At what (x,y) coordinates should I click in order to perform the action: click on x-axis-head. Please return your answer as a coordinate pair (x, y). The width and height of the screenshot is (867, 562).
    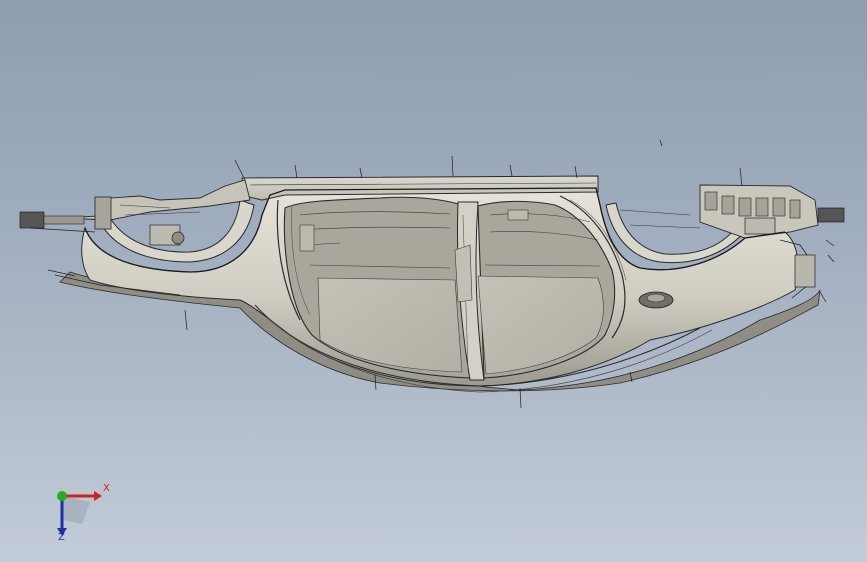
    Looking at the image, I should click on (98, 496).